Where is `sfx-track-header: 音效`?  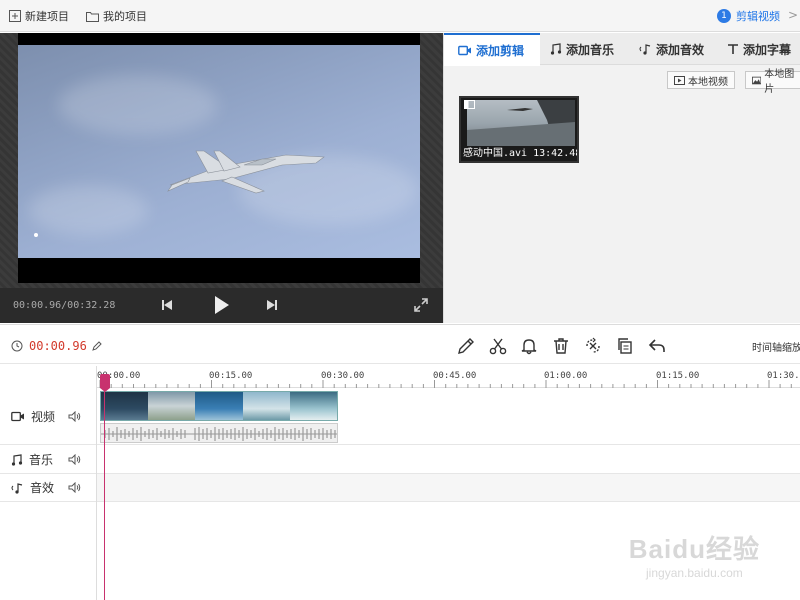
sfx-track-header: 音效 is located at coordinates (48, 488).